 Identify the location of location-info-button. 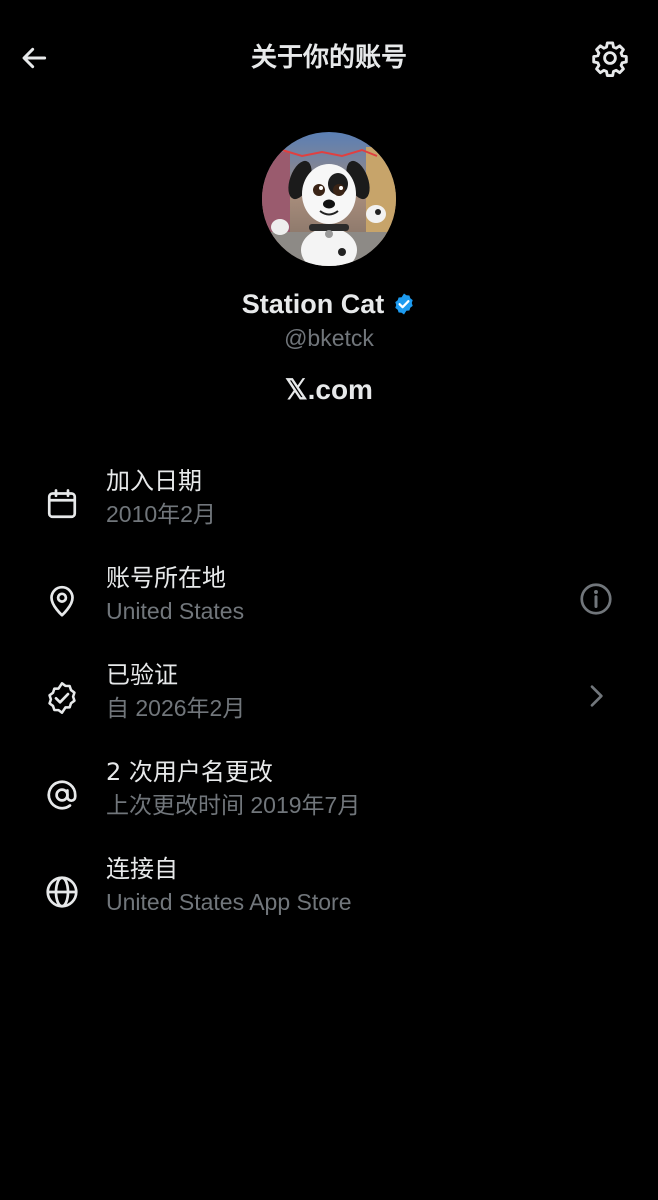
(596, 599).